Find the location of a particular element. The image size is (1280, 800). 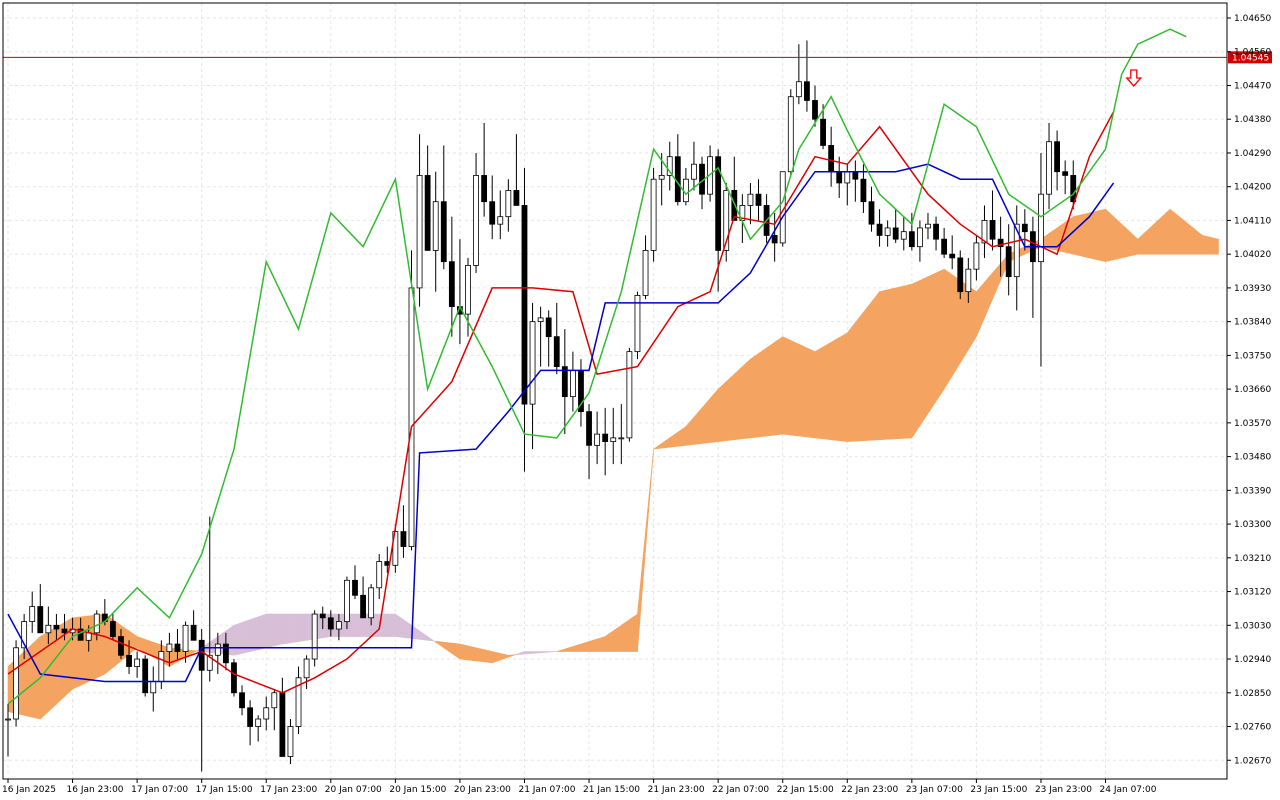

x-tick-label: 17 Jan 23:00 is located at coordinates (288, 790).